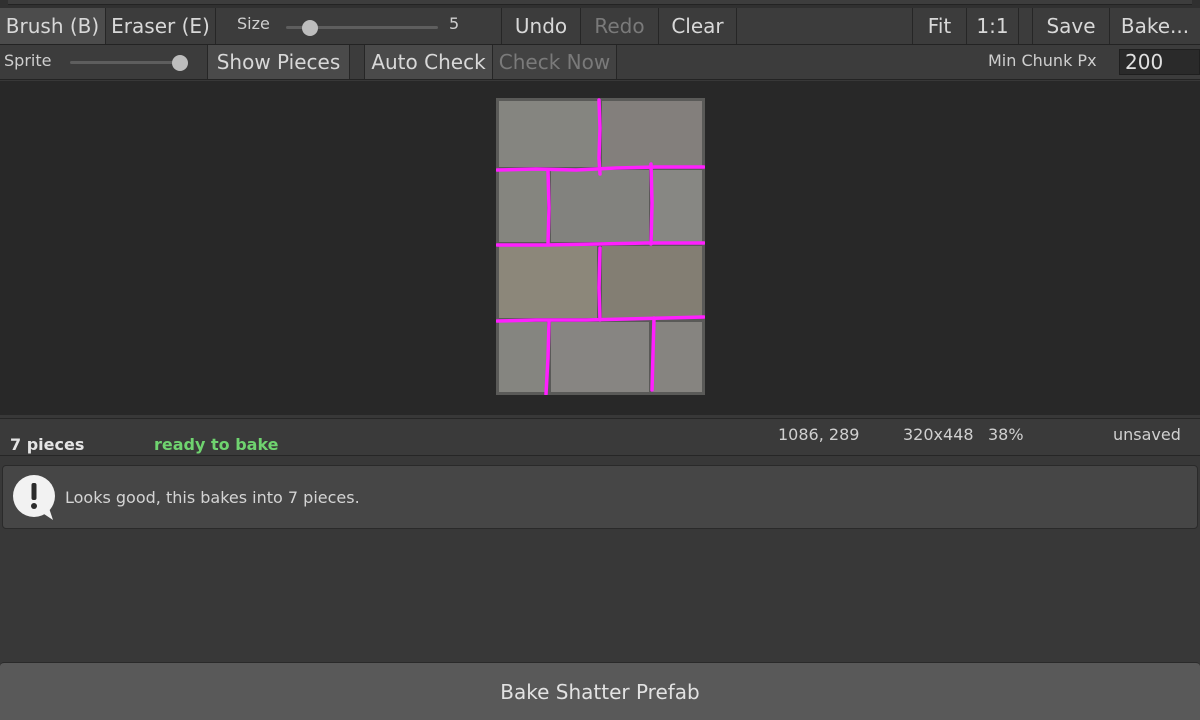 This screenshot has height=720, width=1200. I want to click on undo-button: Undo, so click(541, 26).